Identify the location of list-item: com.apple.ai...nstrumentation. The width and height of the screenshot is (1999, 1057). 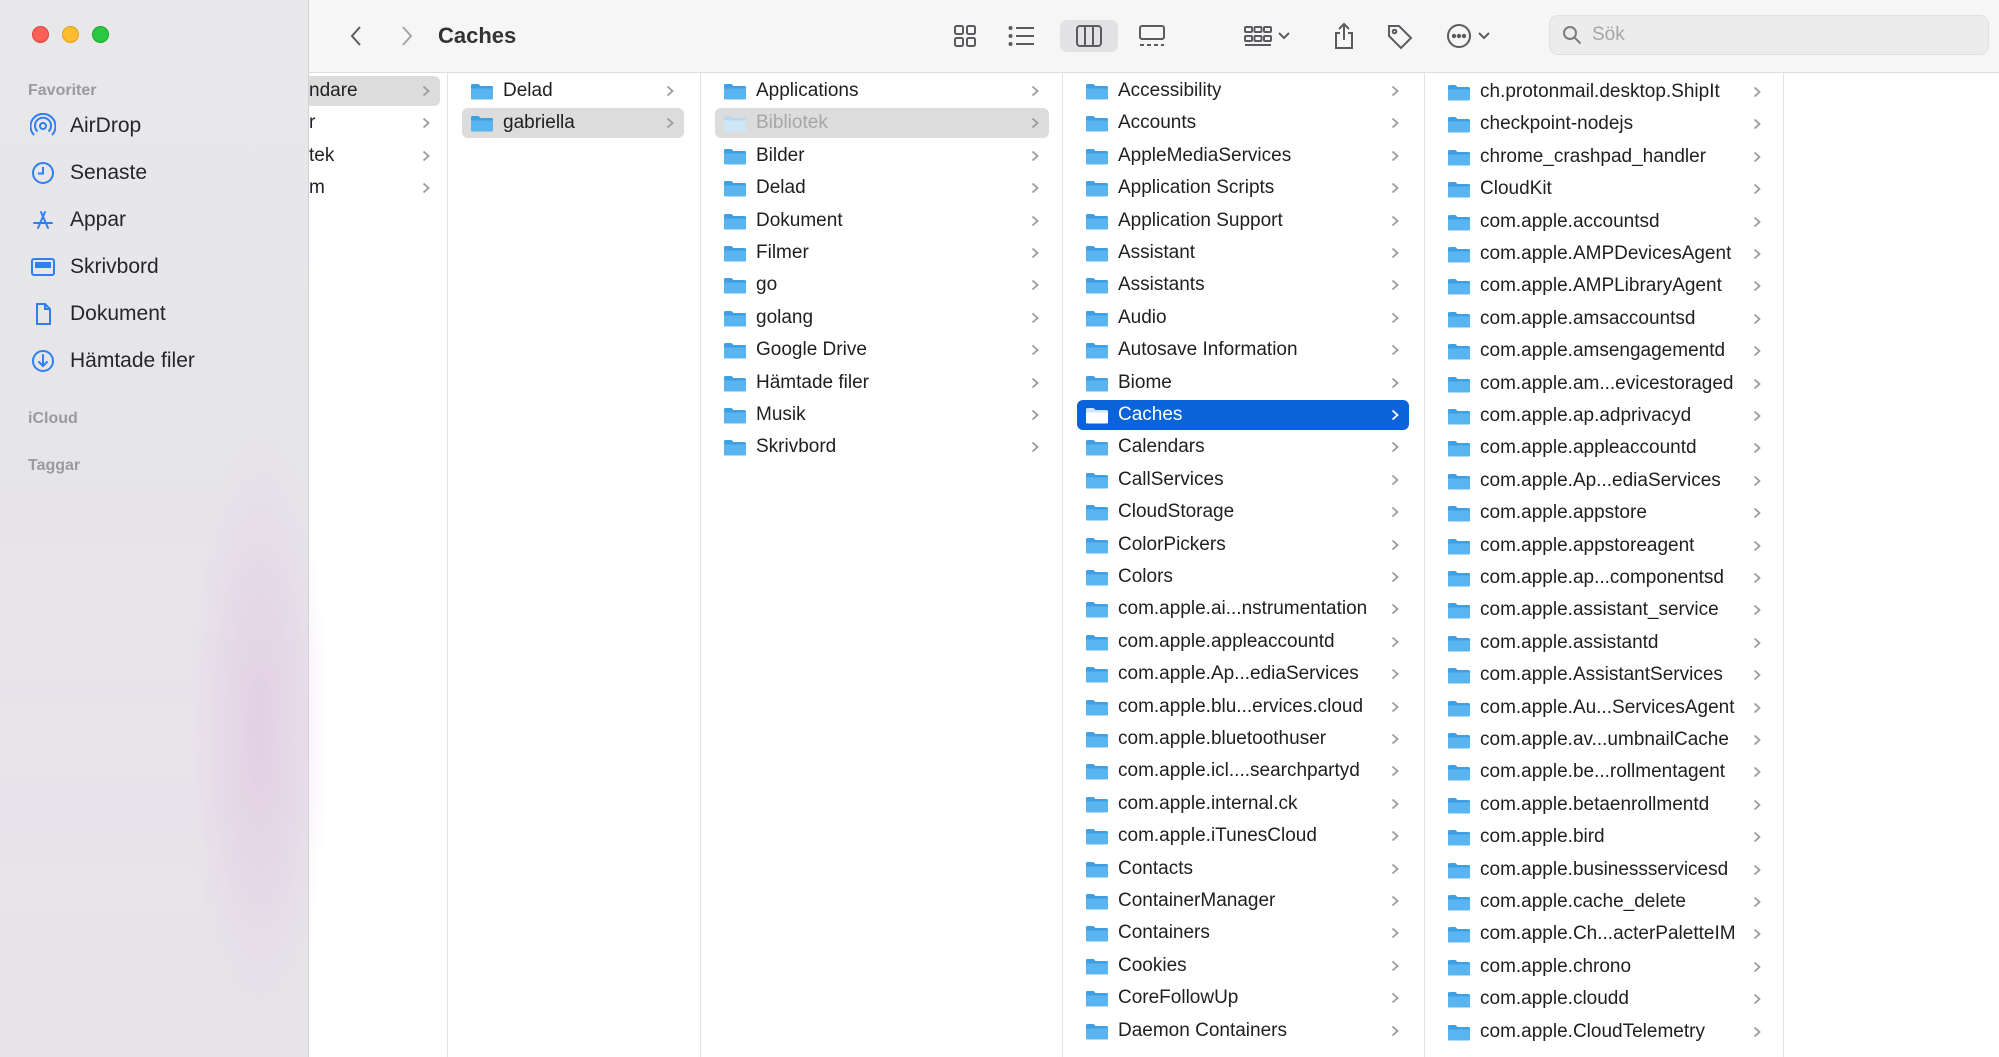
(1243, 609).